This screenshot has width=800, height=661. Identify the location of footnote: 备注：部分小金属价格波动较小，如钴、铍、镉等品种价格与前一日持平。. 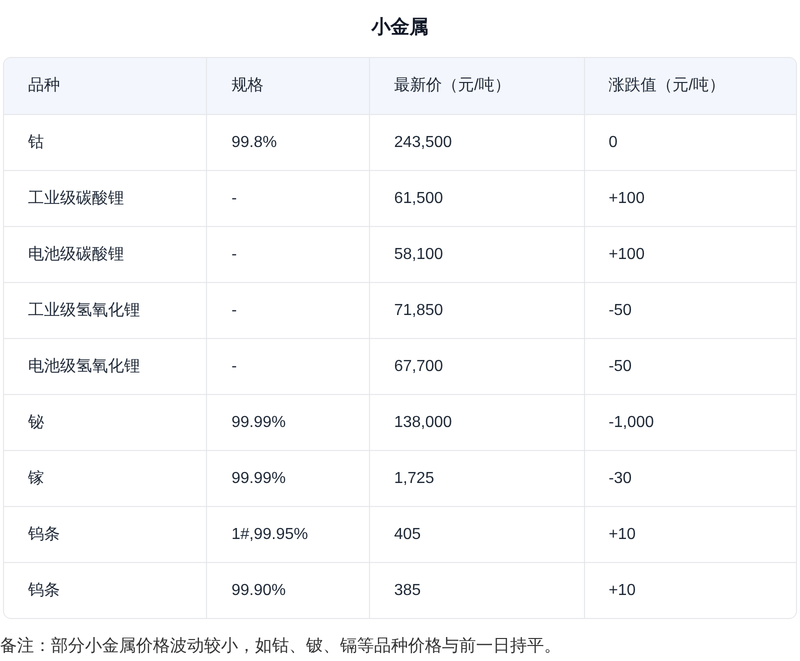
(281, 646).